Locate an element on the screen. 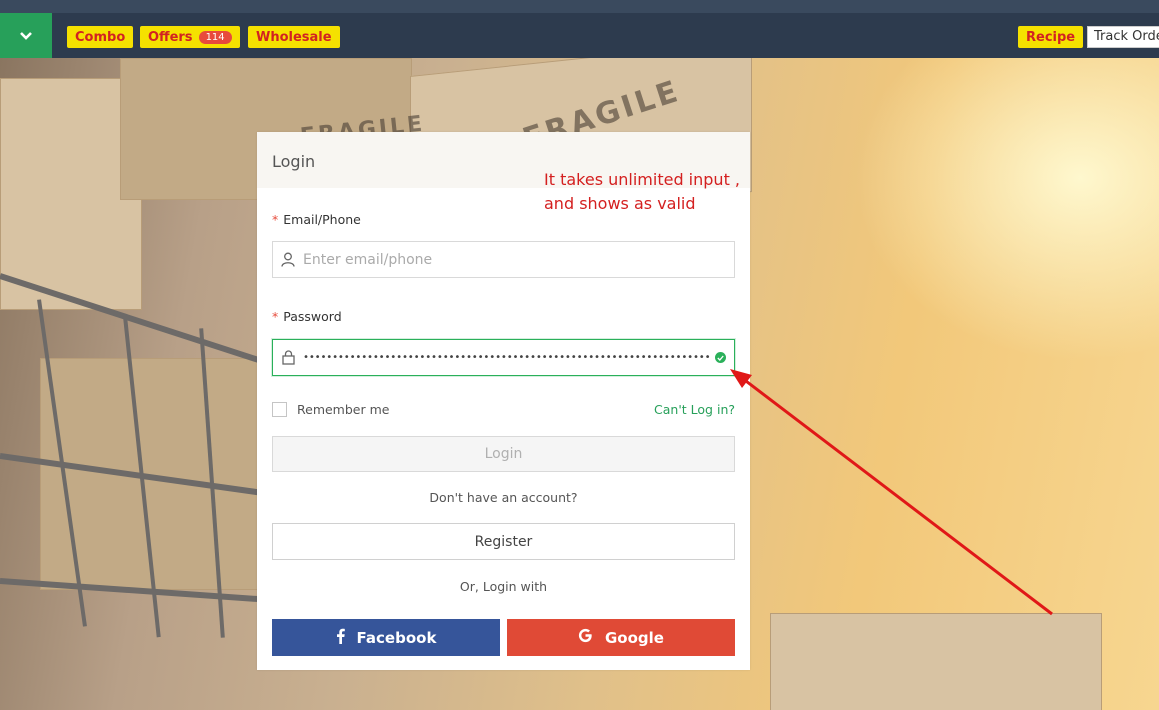 The height and width of the screenshot is (710, 1159). facebook-login-button: Facebook is located at coordinates (386, 637).